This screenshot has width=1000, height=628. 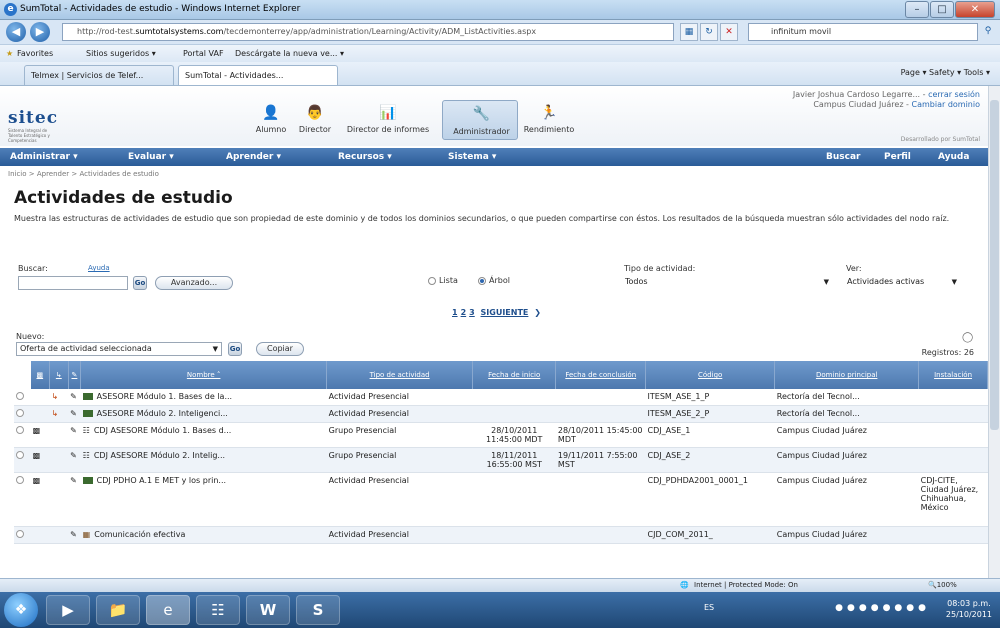 What do you see at coordinates (710, 375) in the screenshot?
I see `col-code: Código` at bounding box center [710, 375].